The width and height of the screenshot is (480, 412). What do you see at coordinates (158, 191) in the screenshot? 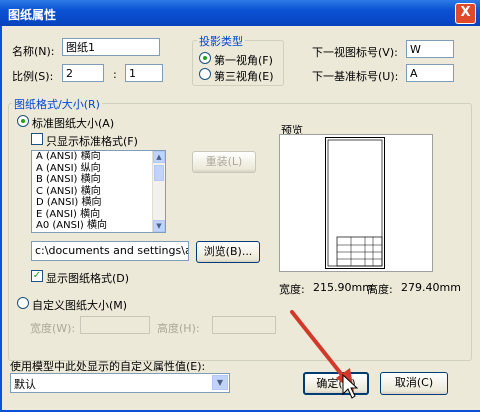
I see `list-scrollbar: ▲ ▼` at bounding box center [158, 191].